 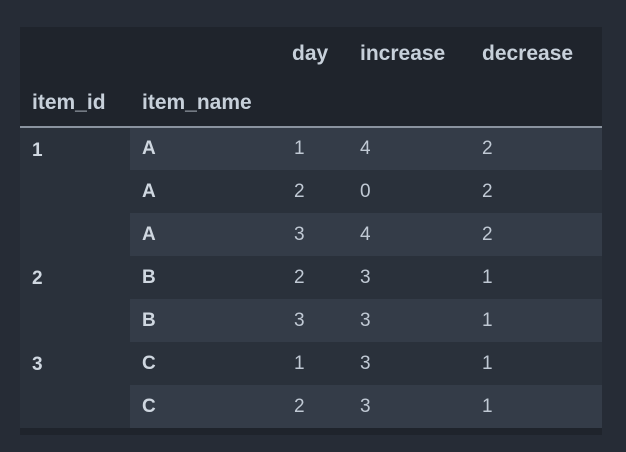 What do you see at coordinates (75, 299) in the screenshot?
I see `item-id-cell: 2` at bounding box center [75, 299].